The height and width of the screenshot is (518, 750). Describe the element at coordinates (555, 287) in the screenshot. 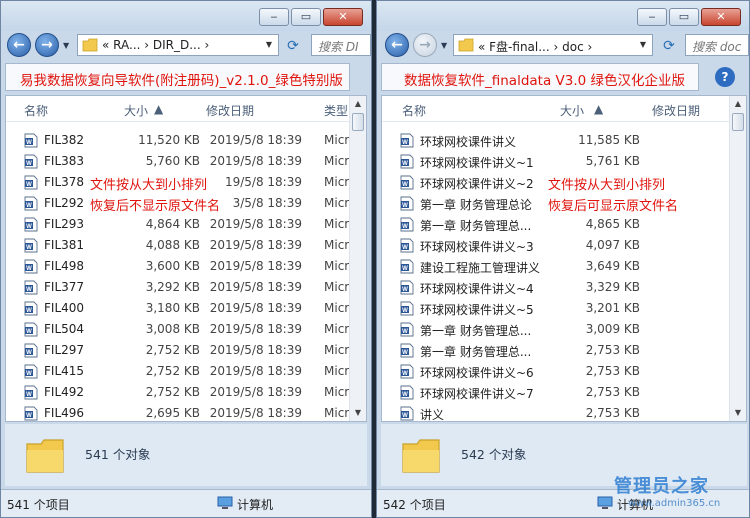

I see `table-row: W 环球网校课件讲义~4 3,329 KB` at that location.